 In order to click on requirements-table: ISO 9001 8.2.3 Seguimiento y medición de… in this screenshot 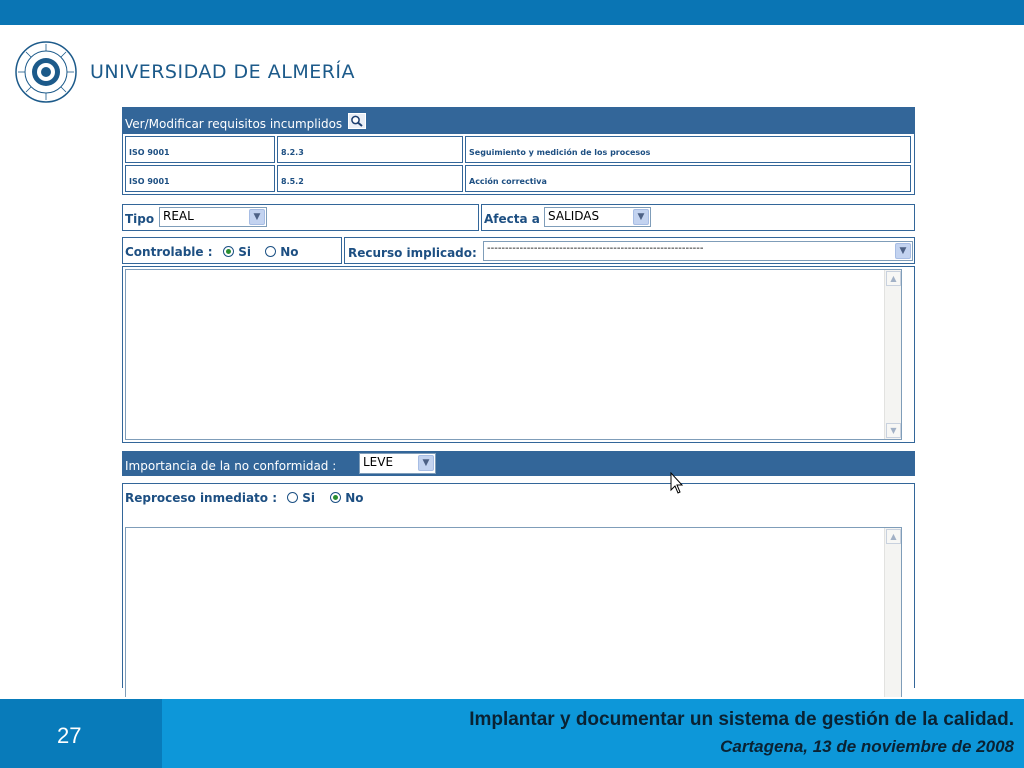, I will do `click(518, 164)`.